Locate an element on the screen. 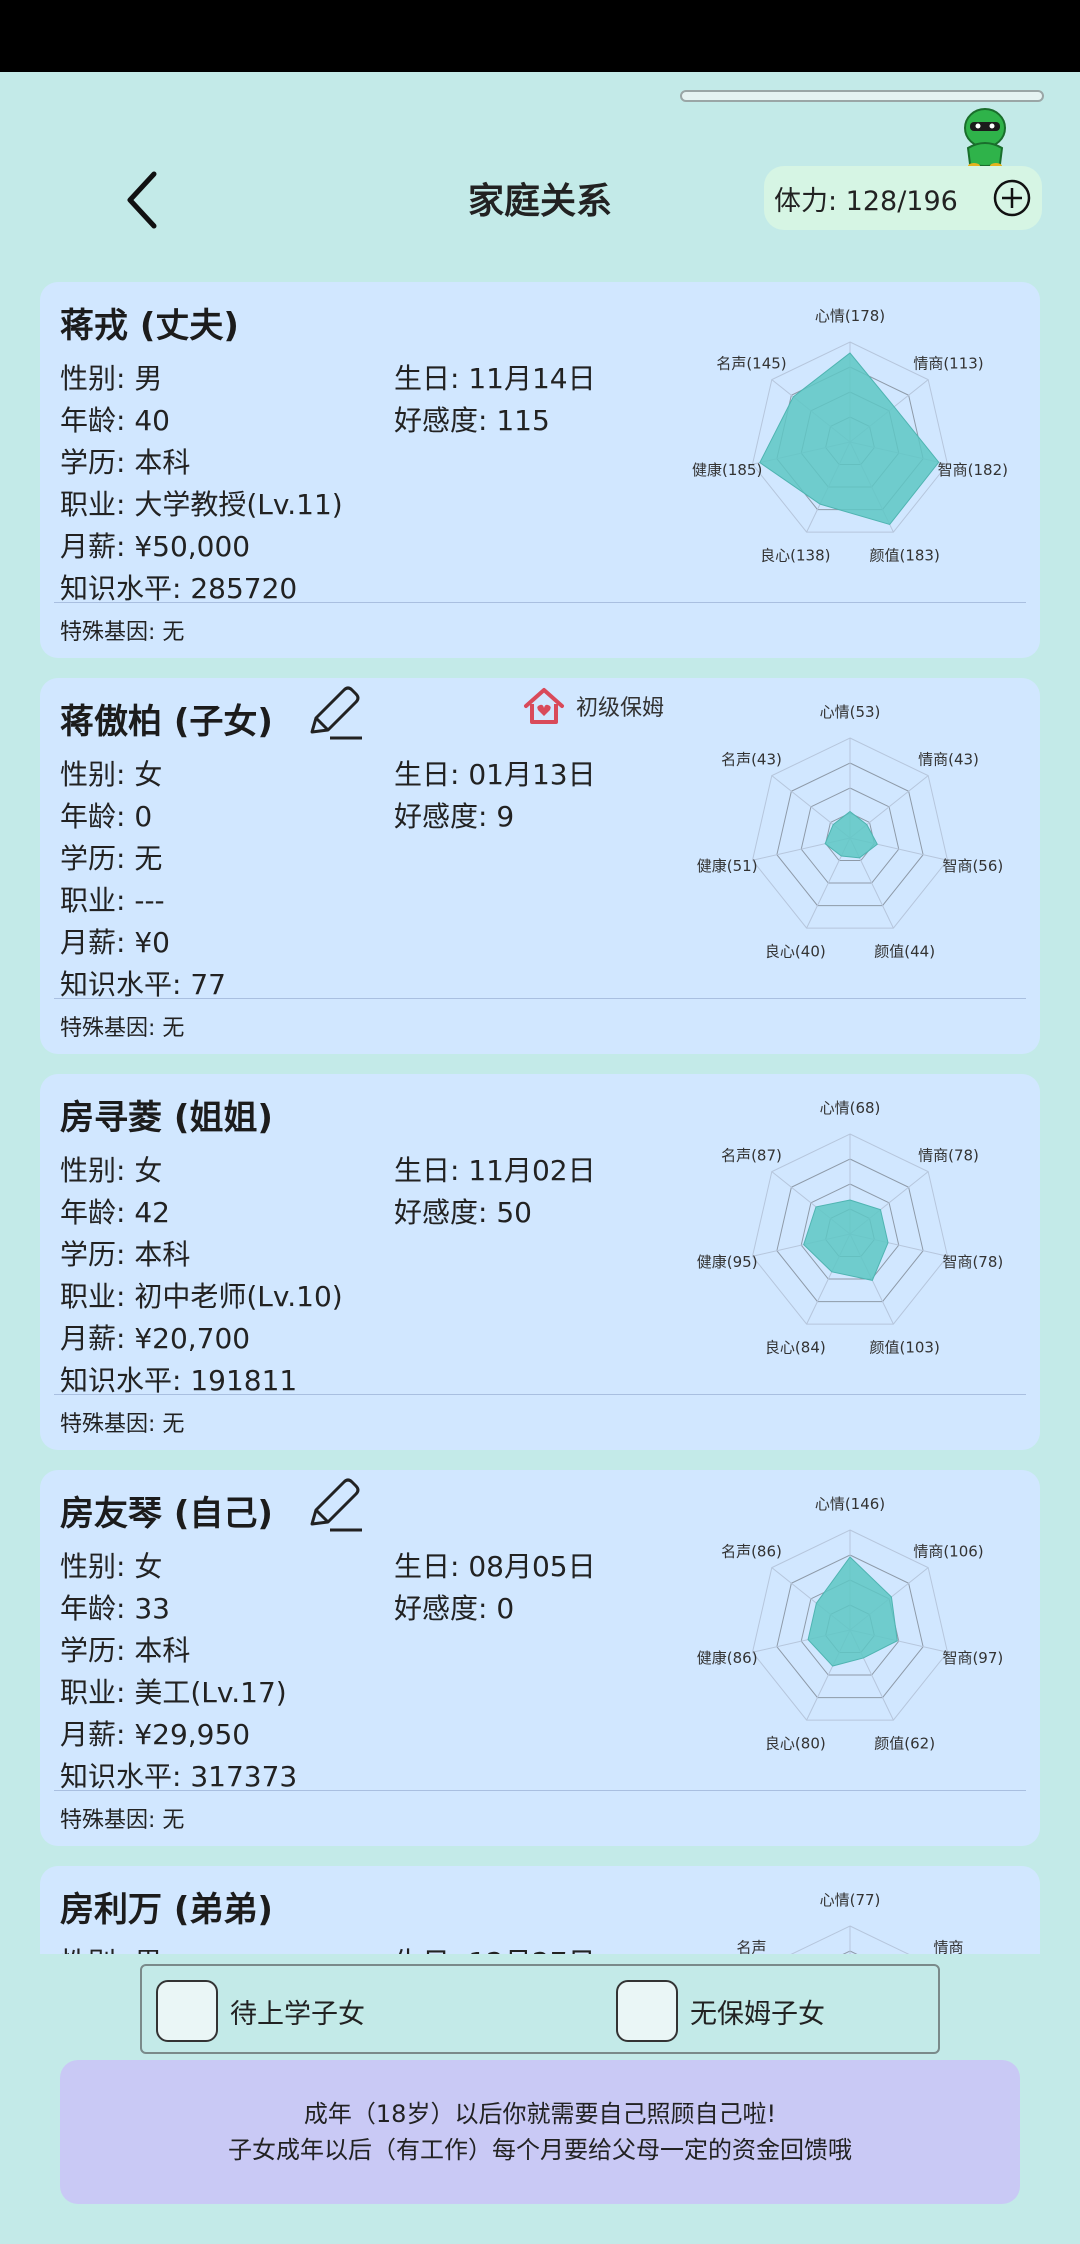  radar-axis-label: 心情(77) is located at coordinates (850, 1900).